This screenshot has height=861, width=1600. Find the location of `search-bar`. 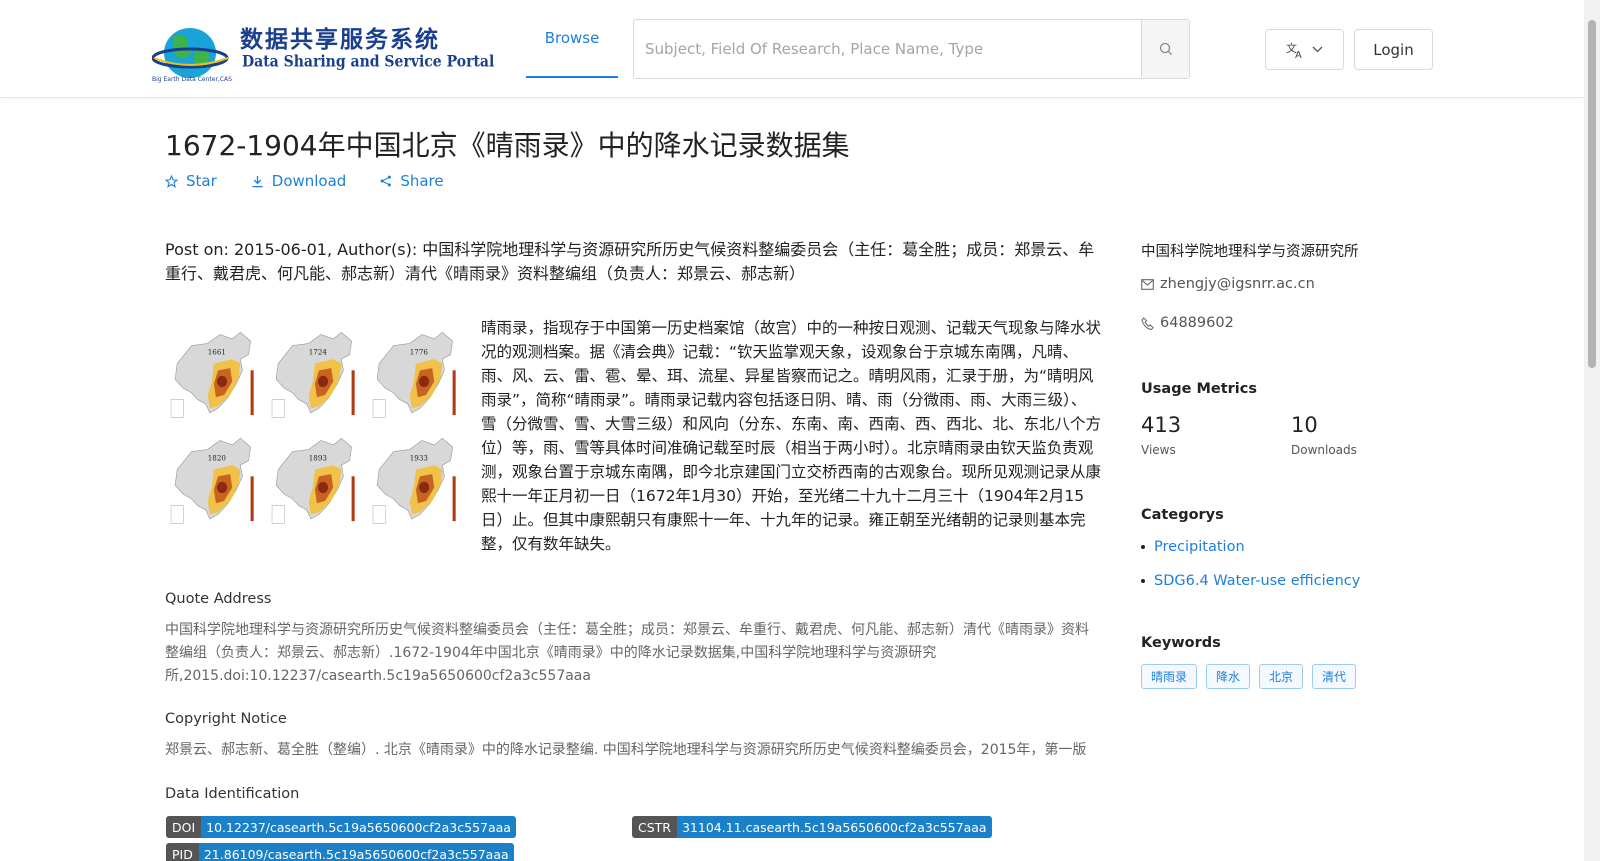

search-bar is located at coordinates (911, 49).